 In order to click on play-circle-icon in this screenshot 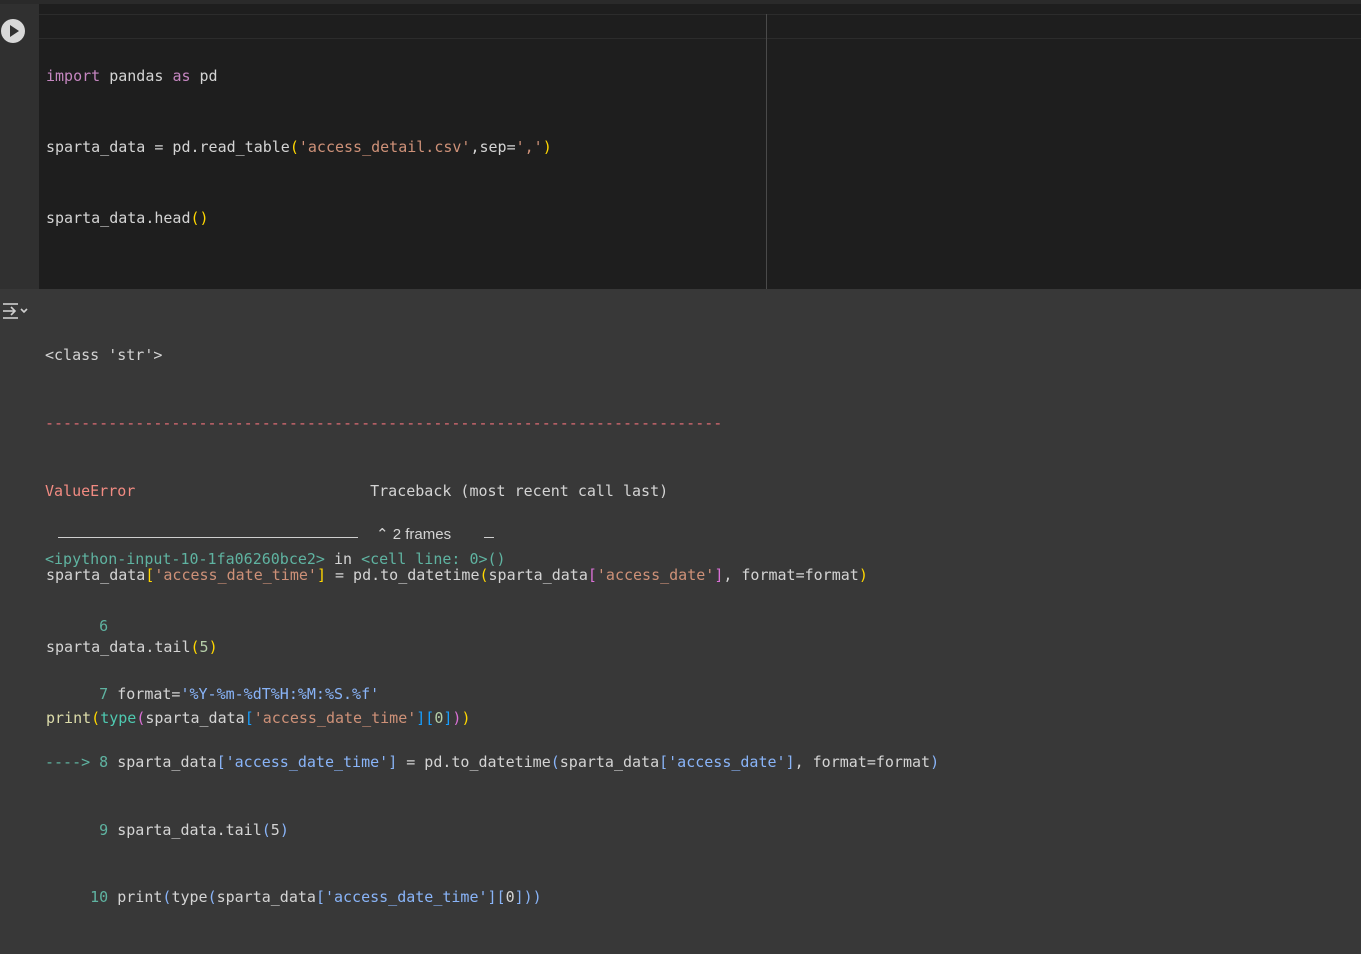, I will do `click(13, 31)`.